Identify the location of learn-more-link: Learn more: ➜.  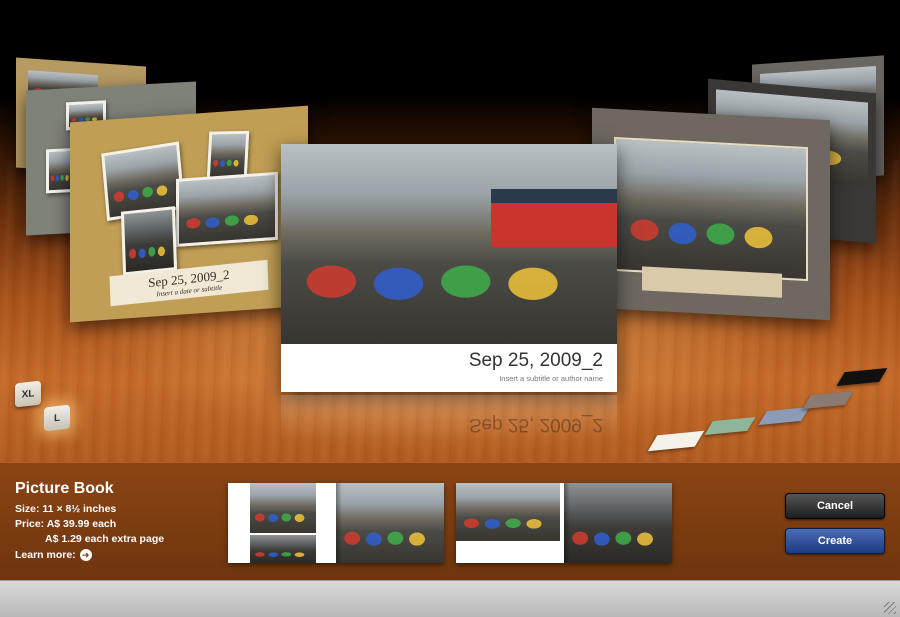
(53, 555).